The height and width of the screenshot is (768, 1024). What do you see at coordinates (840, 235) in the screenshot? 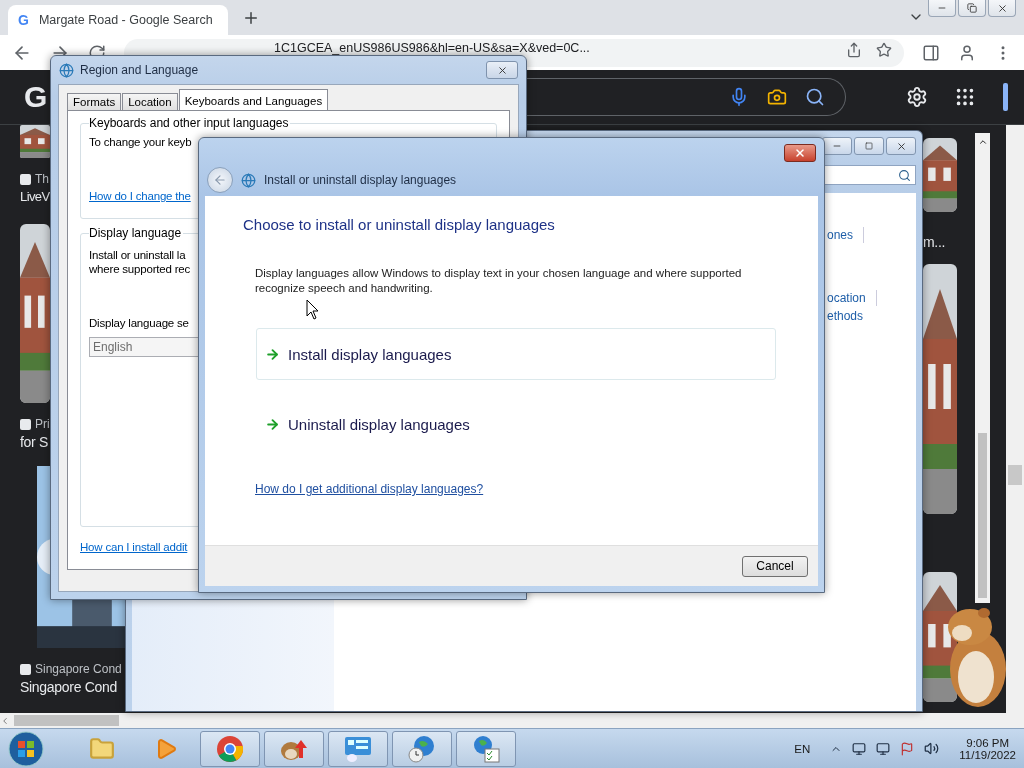
I see `link: ones` at bounding box center [840, 235].